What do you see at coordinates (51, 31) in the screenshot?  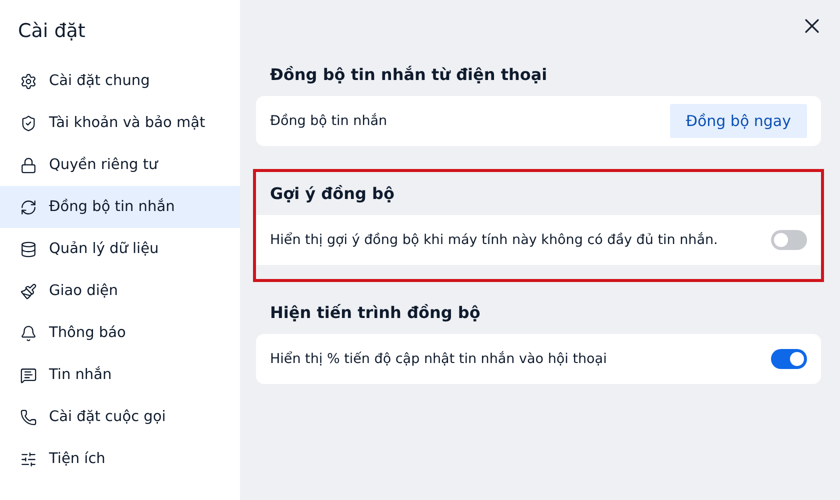 I see `sidebar-title: Cài đặt` at bounding box center [51, 31].